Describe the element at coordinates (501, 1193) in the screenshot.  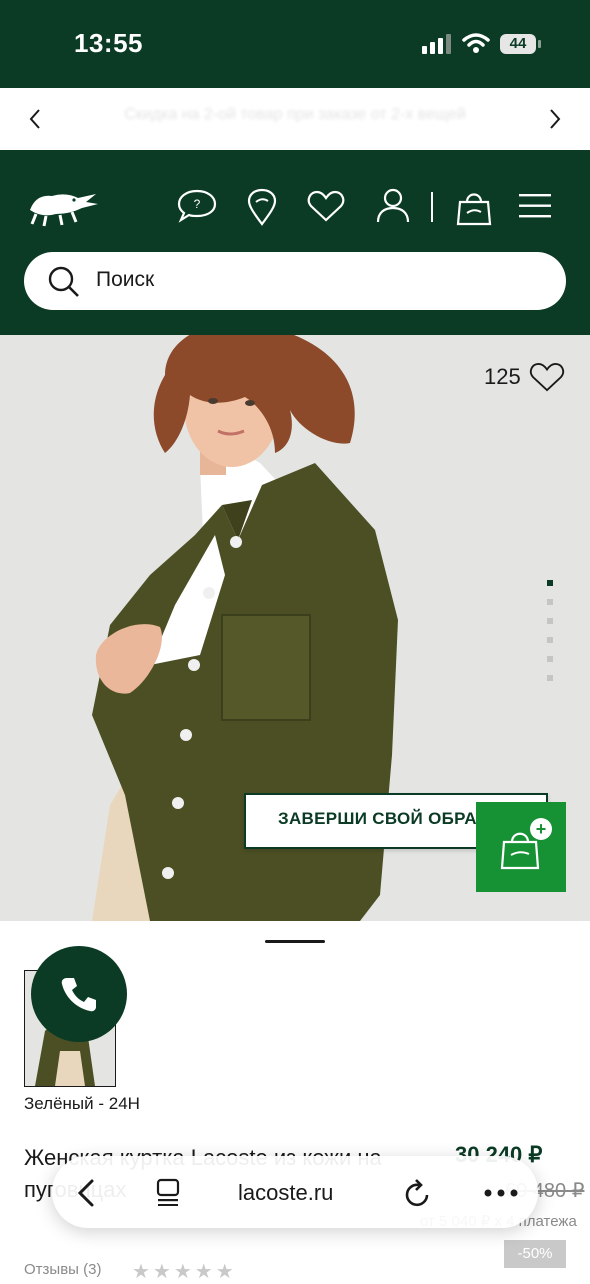
I see `more-options-icon` at that location.